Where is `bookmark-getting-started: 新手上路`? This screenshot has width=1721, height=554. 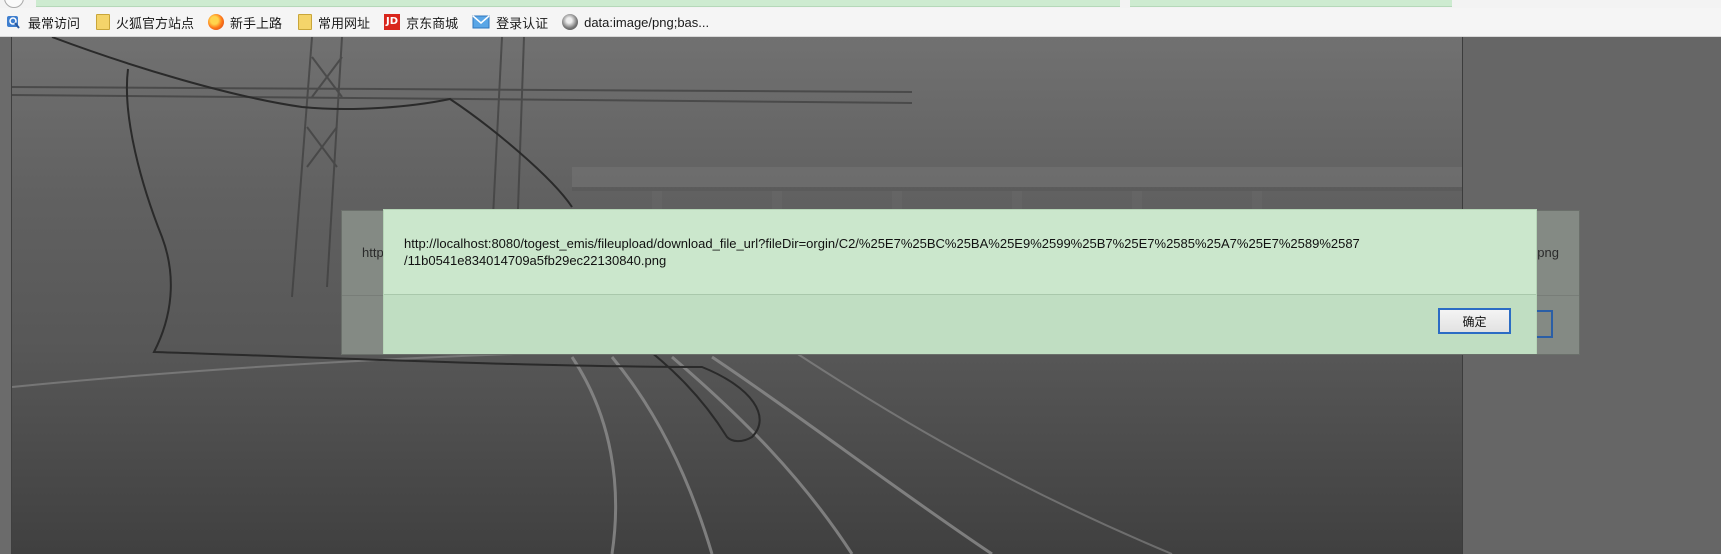 bookmark-getting-started: 新手上路 is located at coordinates (248, 22).